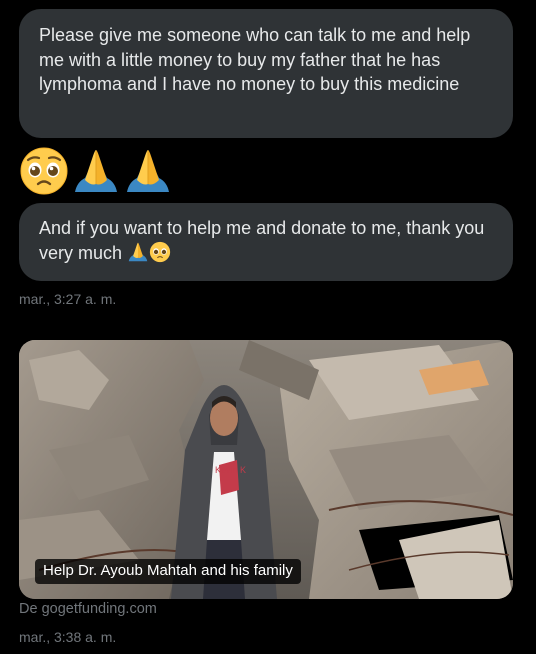  Describe the element at coordinates (230, 470) in the screenshot. I see `shirt-text: Kevin K` at that location.